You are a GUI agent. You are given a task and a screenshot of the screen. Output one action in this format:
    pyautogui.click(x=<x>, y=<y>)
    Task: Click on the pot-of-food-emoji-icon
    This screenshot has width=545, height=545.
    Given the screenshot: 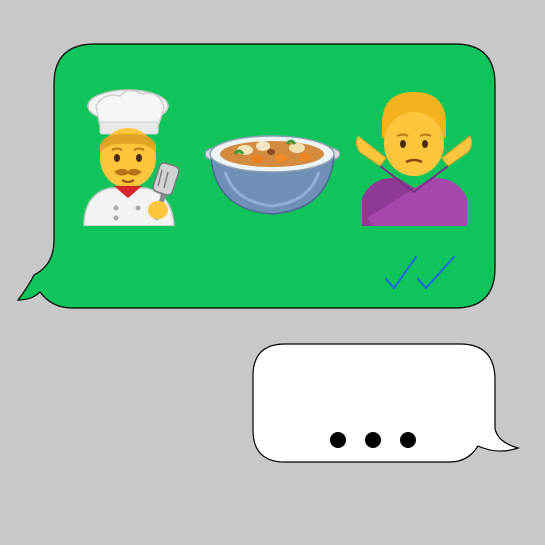 What is the action you would take?
    pyautogui.click(x=272, y=175)
    